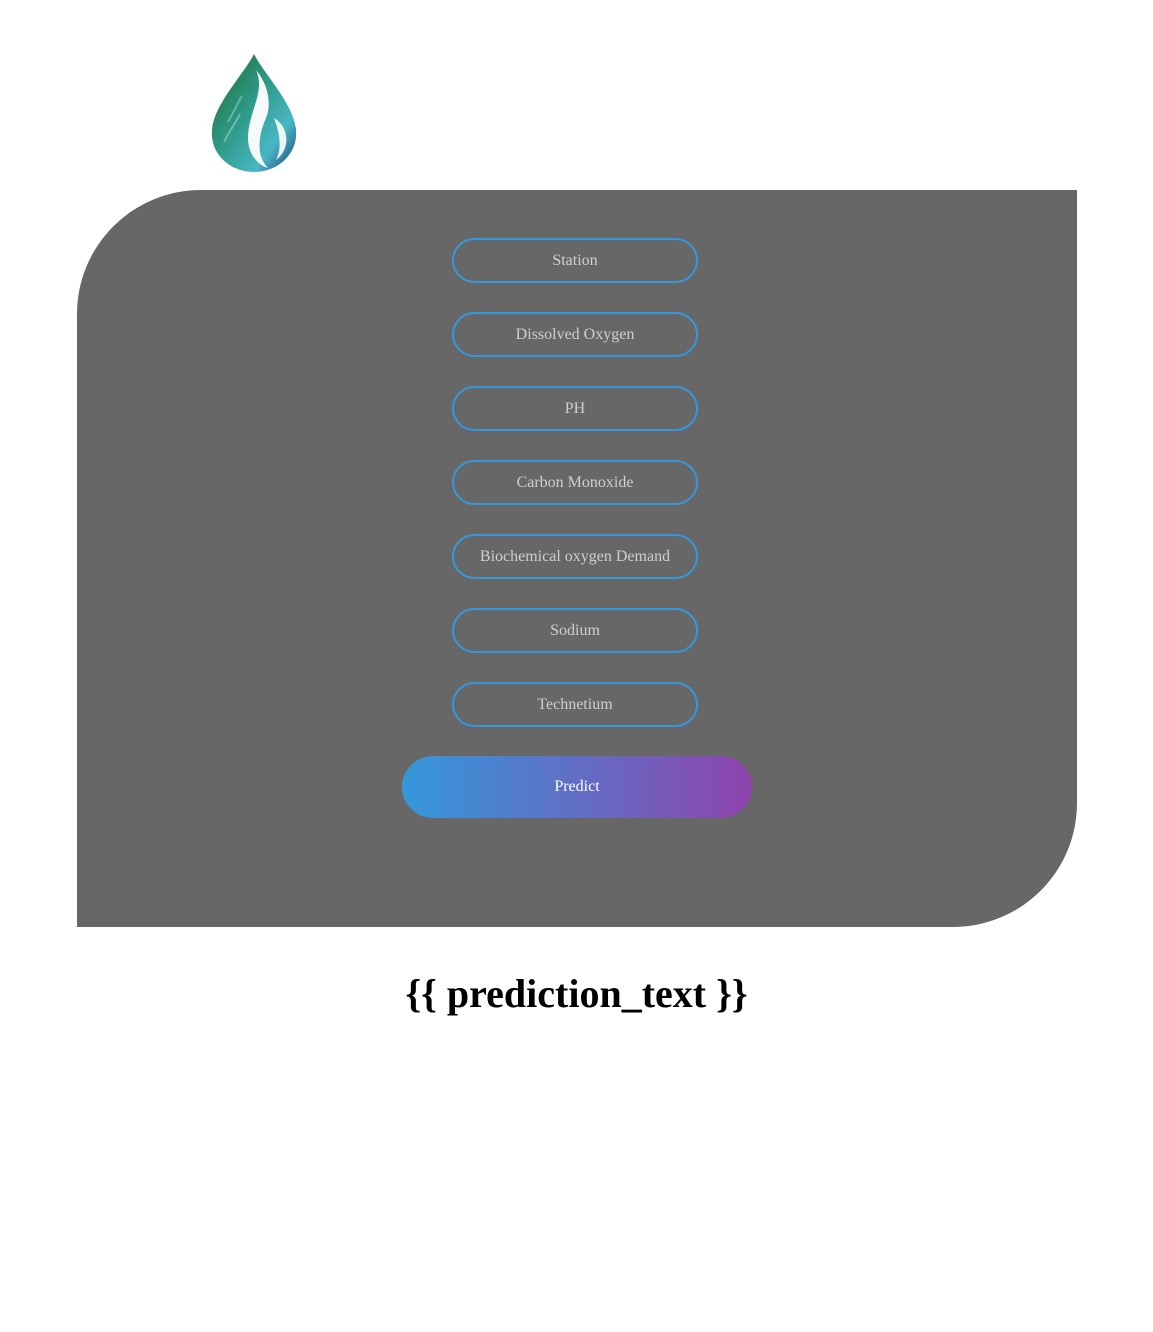 This screenshot has width=1153, height=1332. Describe the element at coordinates (575, 334) in the screenshot. I see `dissolved-oxygen-input` at that location.